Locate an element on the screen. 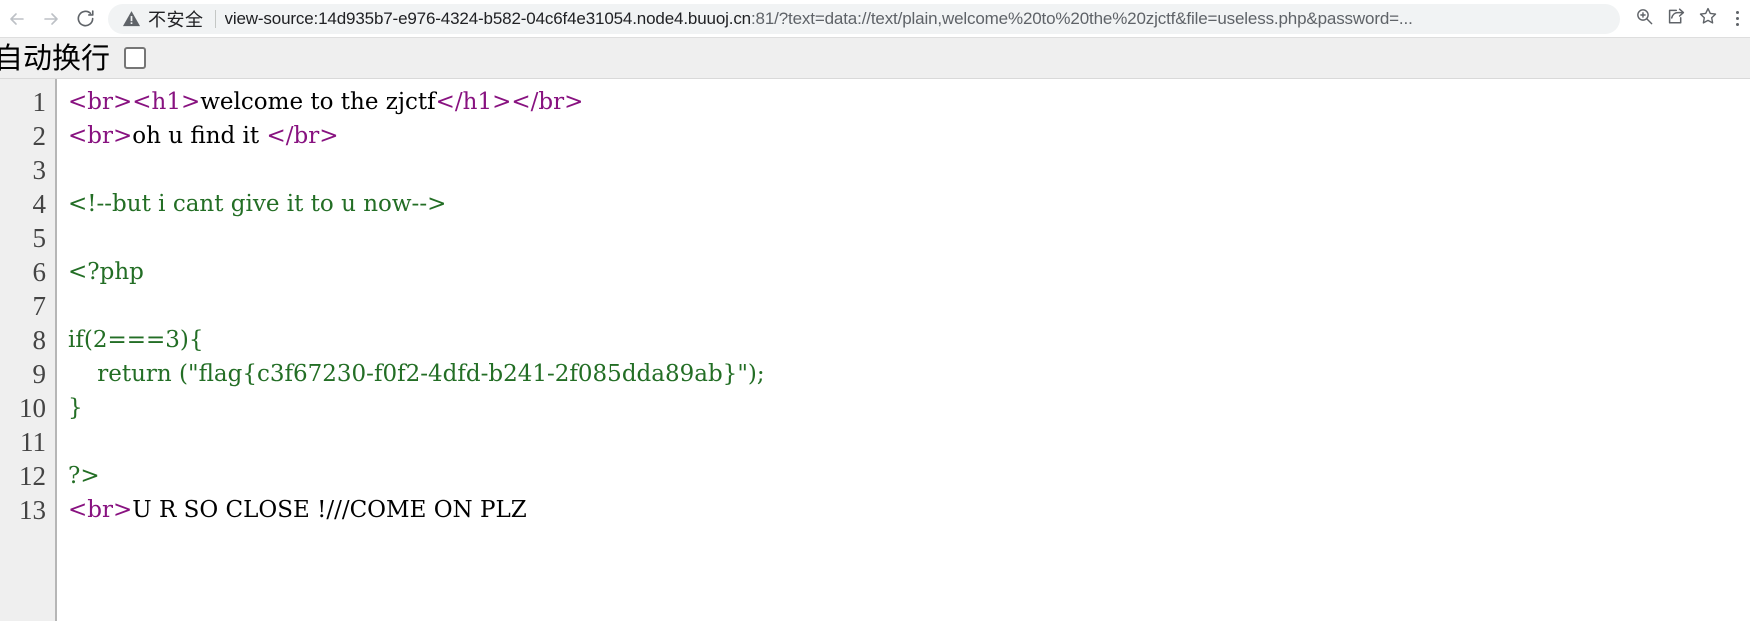 The image size is (1750, 621). line-number: 4 is located at coordinates (39, 204).